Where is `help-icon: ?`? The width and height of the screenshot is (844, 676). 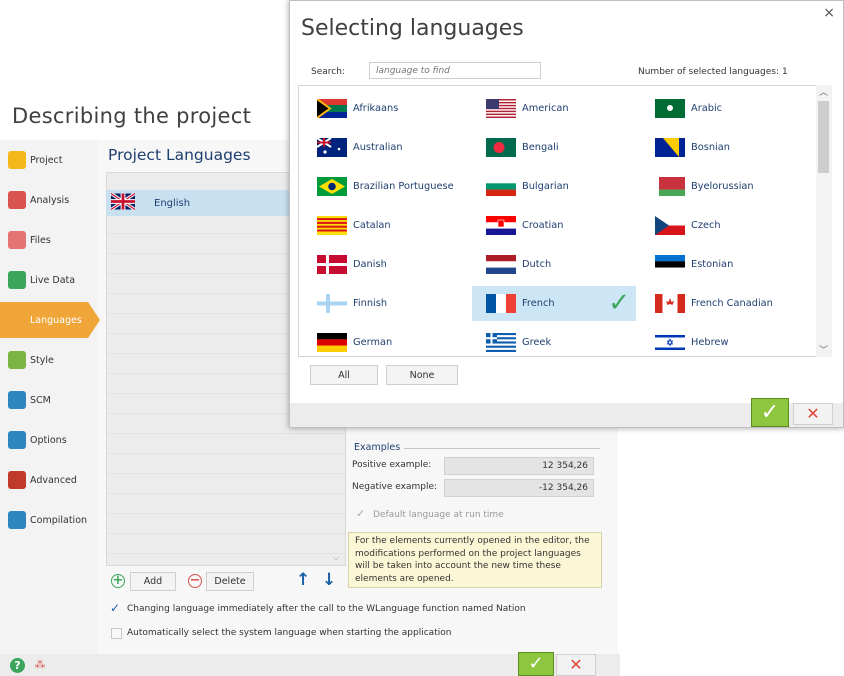
help-icon: ? is located at coordinates (17, 665).